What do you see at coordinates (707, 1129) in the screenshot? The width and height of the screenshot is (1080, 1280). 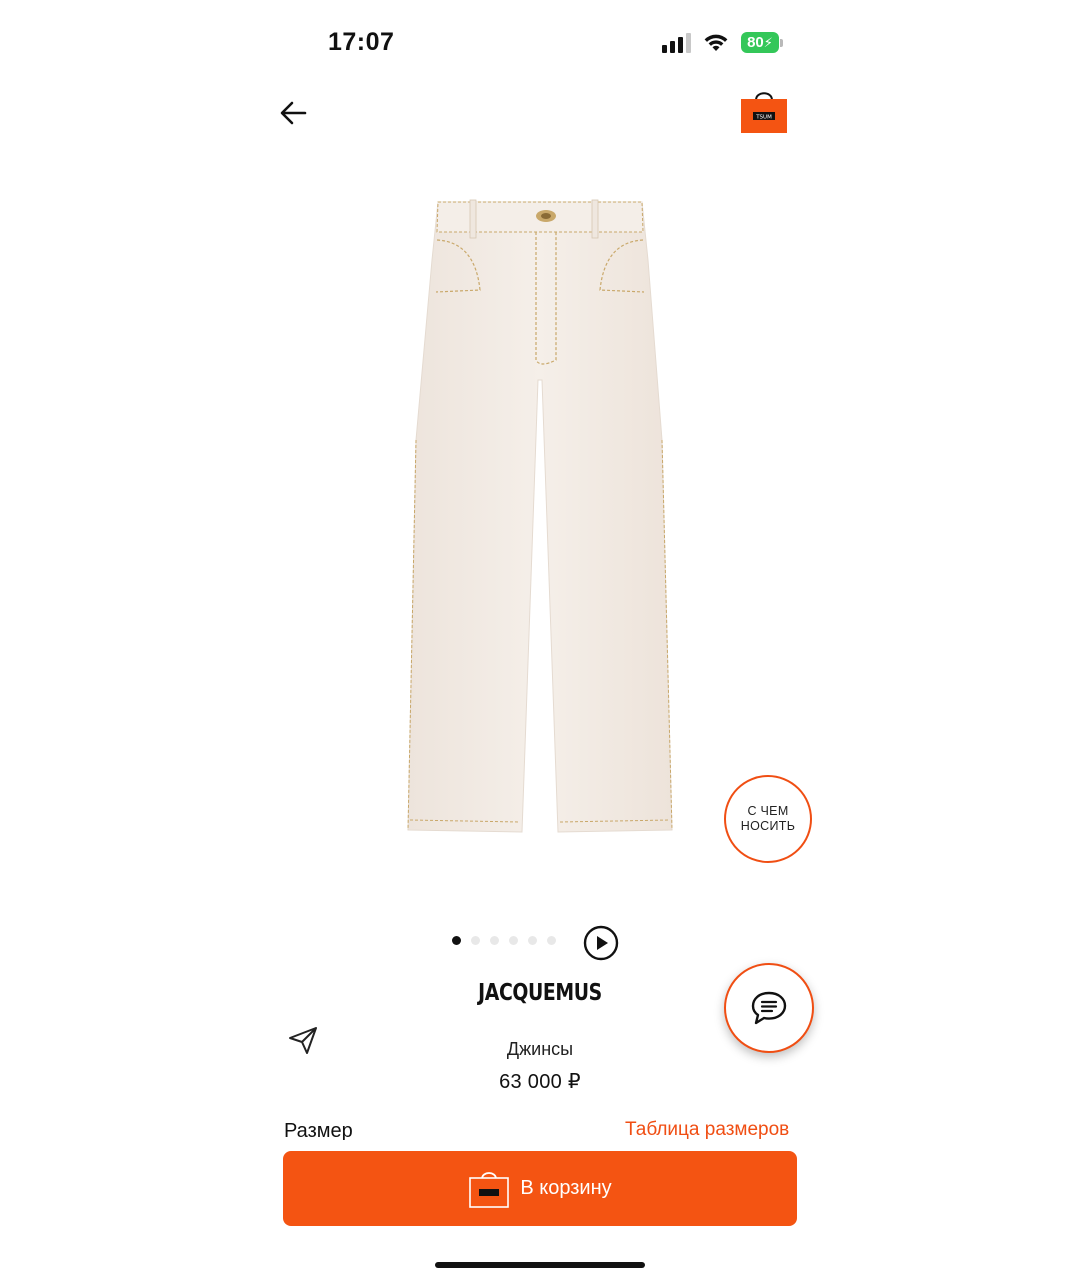 I see `size-chart-link: Таблица размеров` at bounding box center [707, 1129].